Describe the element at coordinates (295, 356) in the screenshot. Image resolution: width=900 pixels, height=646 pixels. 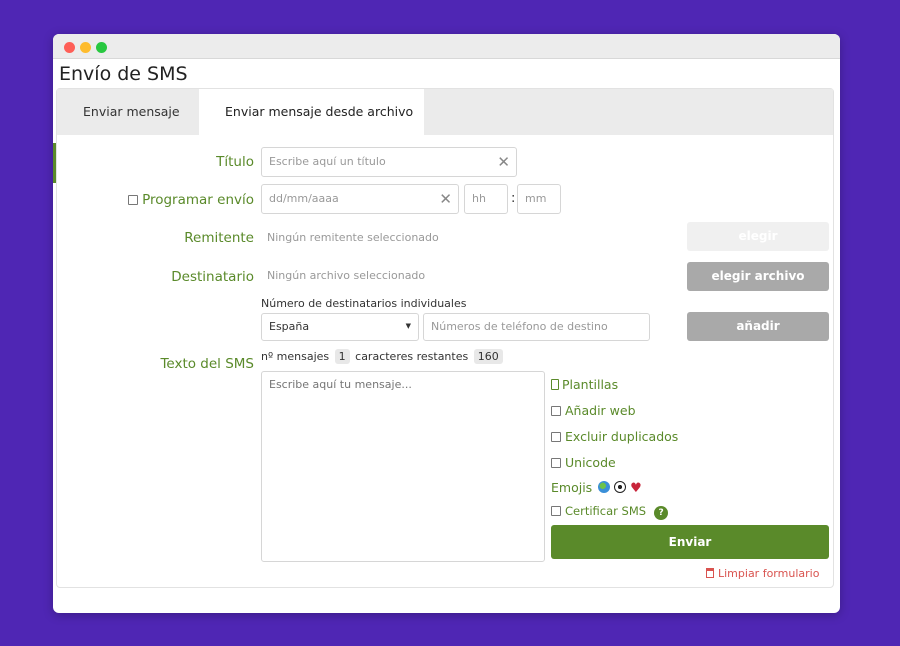
I see `messages-label: nº mensajes` at that location.